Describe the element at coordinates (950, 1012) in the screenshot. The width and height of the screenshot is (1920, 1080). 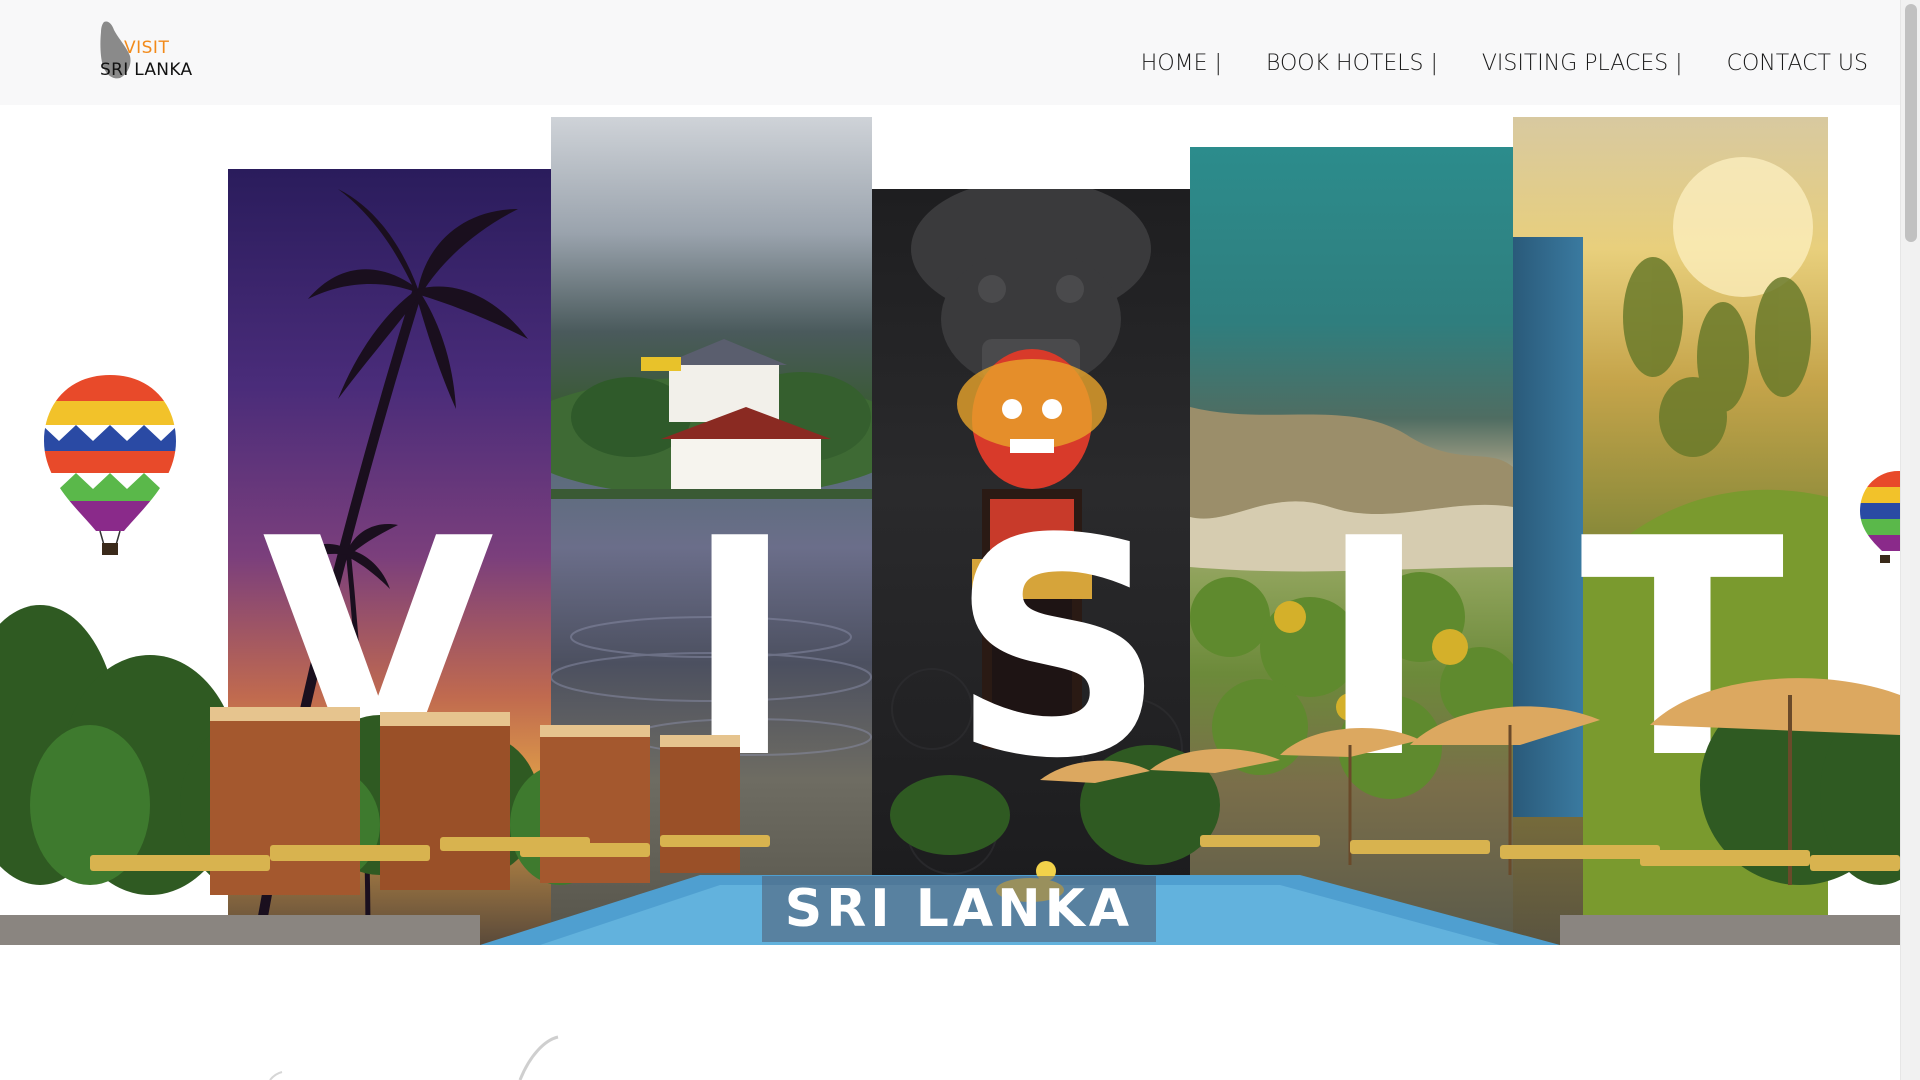
I see `below-hero-section` at that location.